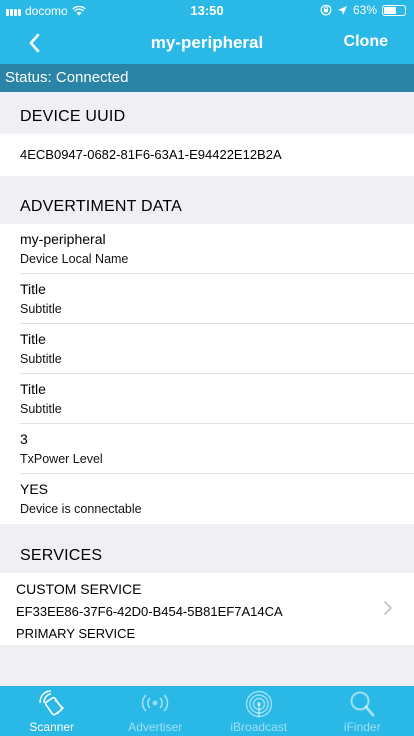 The image size is (414, 736). I want to click on tab-label: Scanner, so click(52, 727).